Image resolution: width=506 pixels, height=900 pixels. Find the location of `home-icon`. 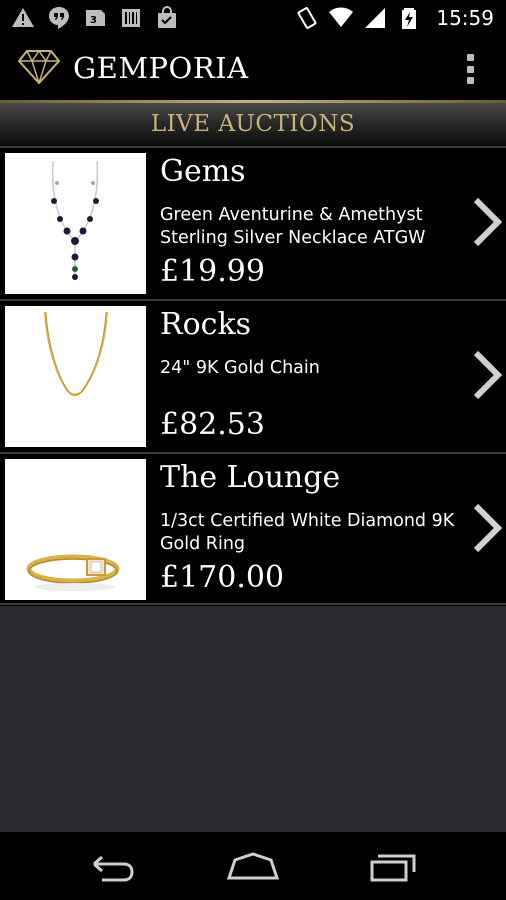

home-icon is located at coordinates (253, 866).